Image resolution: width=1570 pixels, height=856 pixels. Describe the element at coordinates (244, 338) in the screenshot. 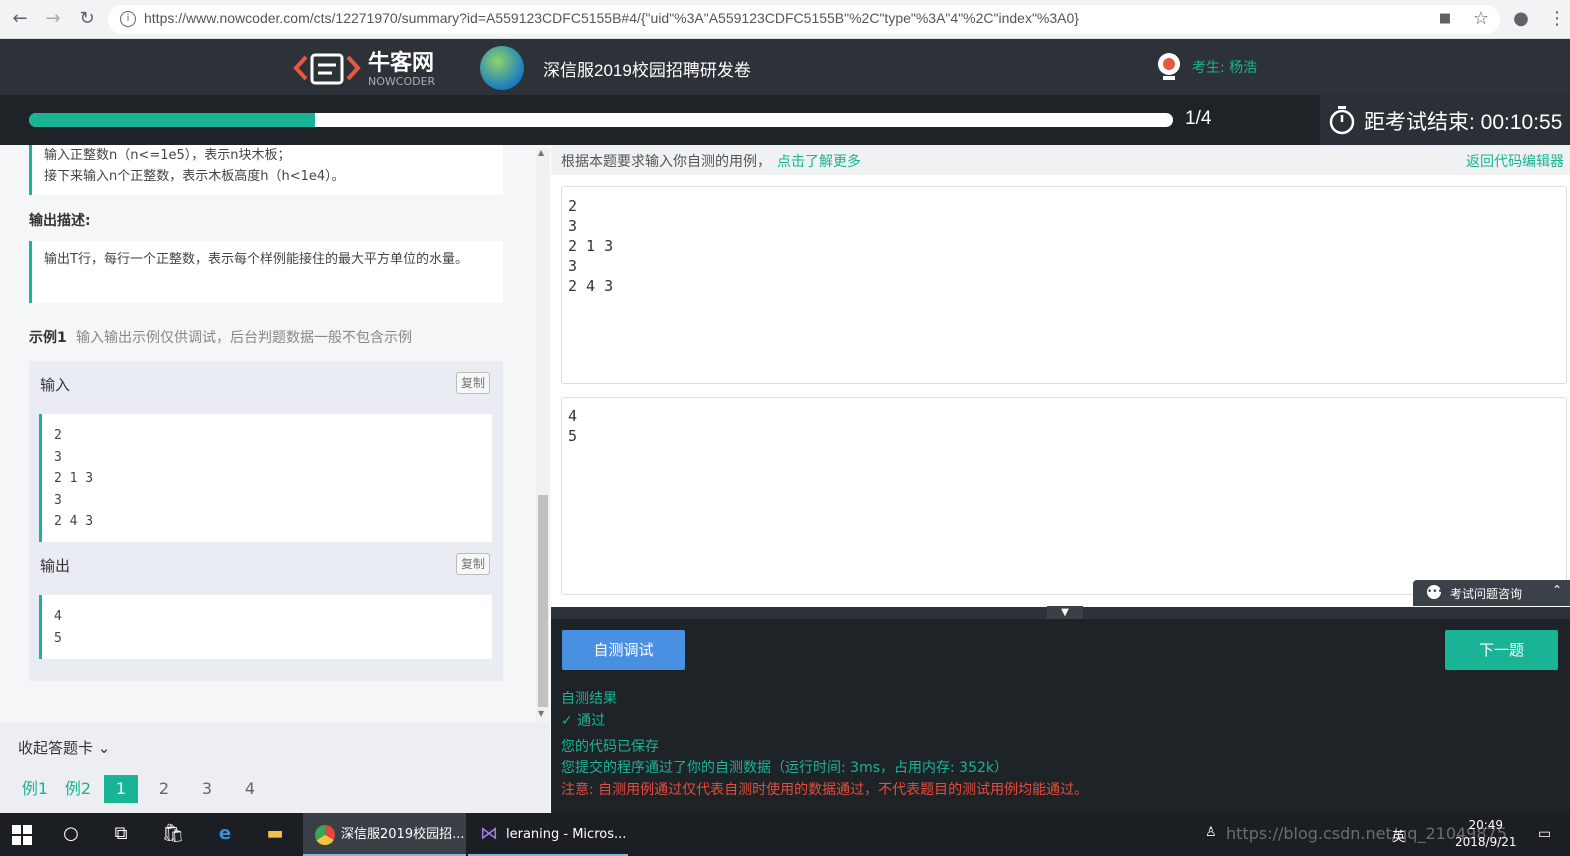

I see `example-note: 输入输出示例仅供调试，后台判题数据一般不包含示例` at that location.